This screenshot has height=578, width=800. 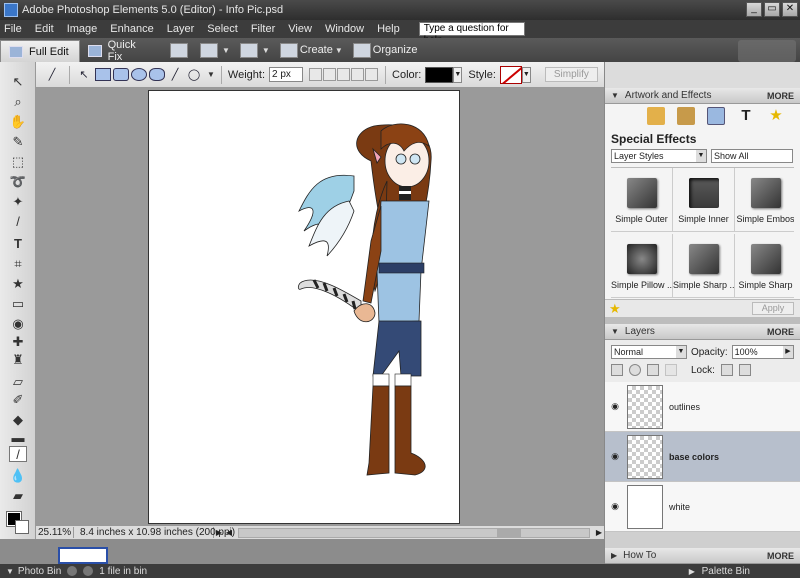 What do you see at coordinates (180, 50) in the screenshot?
I see `print-button` at bounding box center [180, 50].